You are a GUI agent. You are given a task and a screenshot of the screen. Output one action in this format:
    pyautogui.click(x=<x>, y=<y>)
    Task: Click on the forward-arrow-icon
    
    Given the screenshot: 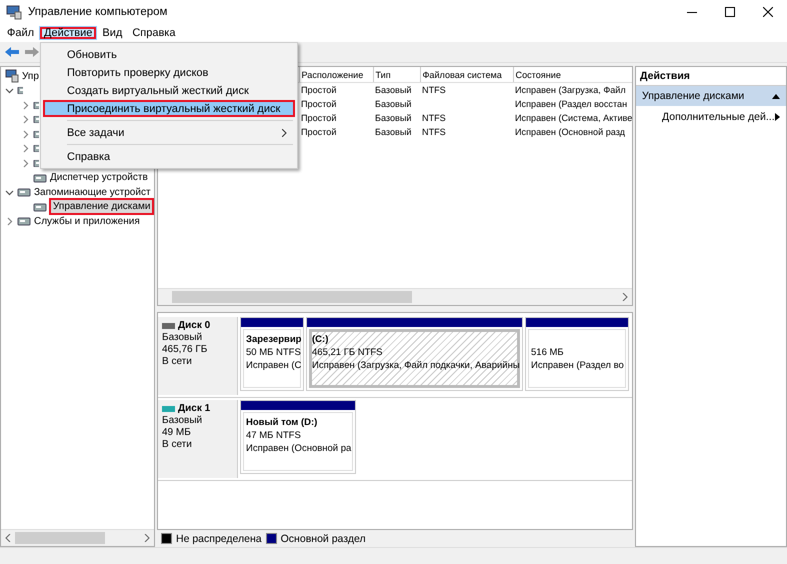 What is the action you would take?
    pyautogui.click(x=32, y=52)
    